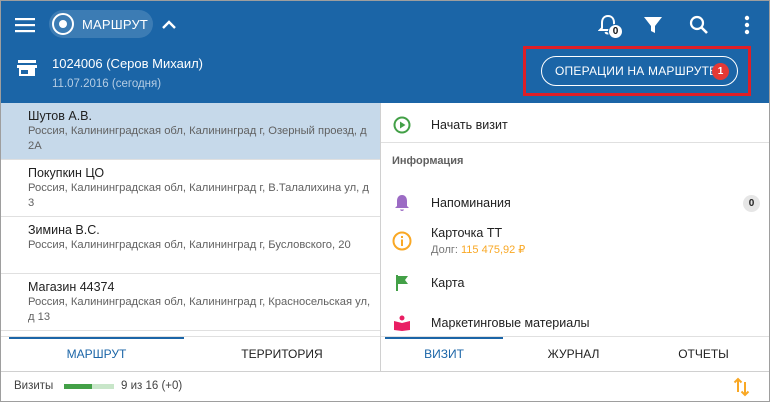  What do you see at coordinates (282, 354) in the screenshot?
I see `tab-territory: ТЕРРИТОРИЯ` at bounding box center [282, 354].